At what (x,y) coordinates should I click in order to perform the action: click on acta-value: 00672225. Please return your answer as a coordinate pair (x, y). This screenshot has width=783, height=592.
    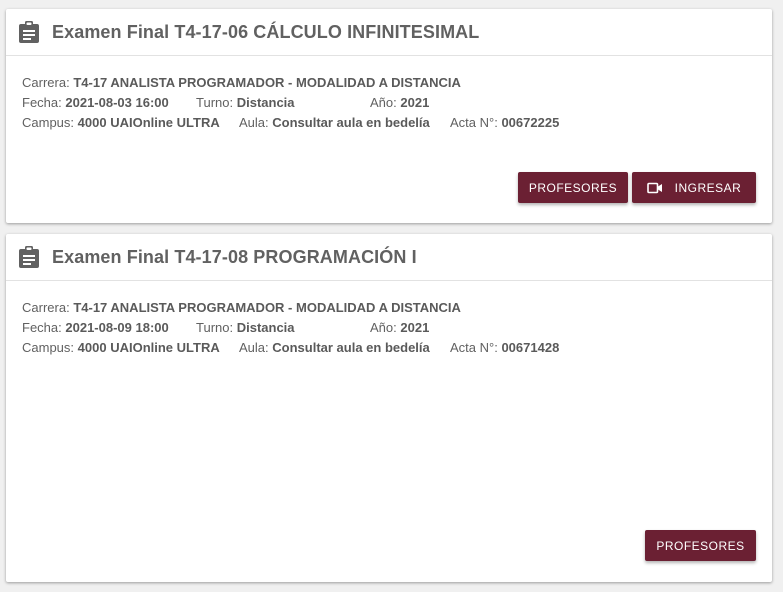
    Looking at the image, I should click on (530, 122).